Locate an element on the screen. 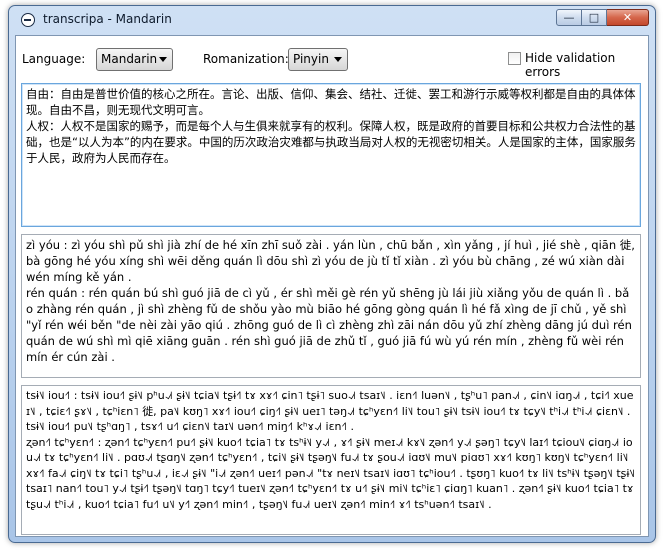 This screenshot has width=672, height=557. romanization-select: Pinyin is located at coordinates (318, 59).